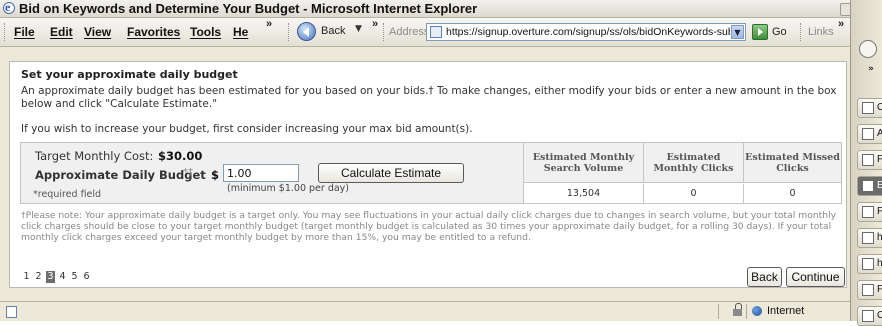 The height and width of the screenshot is (326, 882). What do you see at coordinates (24, 32) in the screenshot?
I see `menu-file: File` at bounding box center [24, 32].